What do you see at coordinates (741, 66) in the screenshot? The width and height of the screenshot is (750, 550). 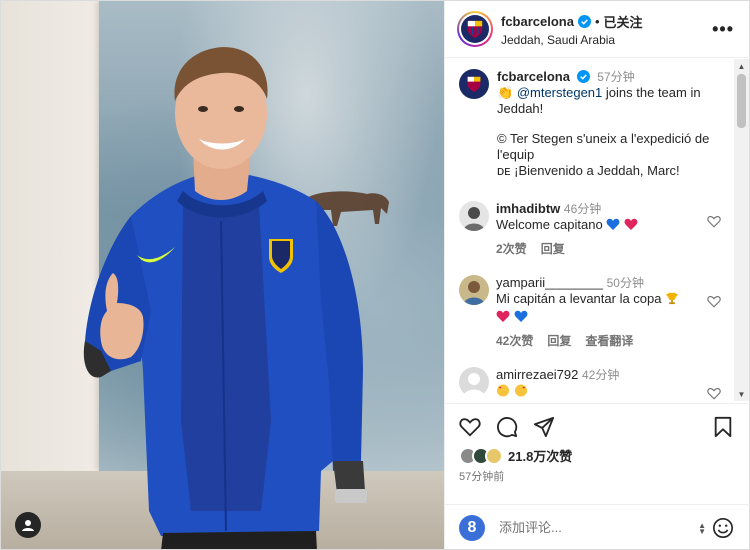 I see `scroll-up-arrow-icon: ▲` at bounding box center [741, 66].